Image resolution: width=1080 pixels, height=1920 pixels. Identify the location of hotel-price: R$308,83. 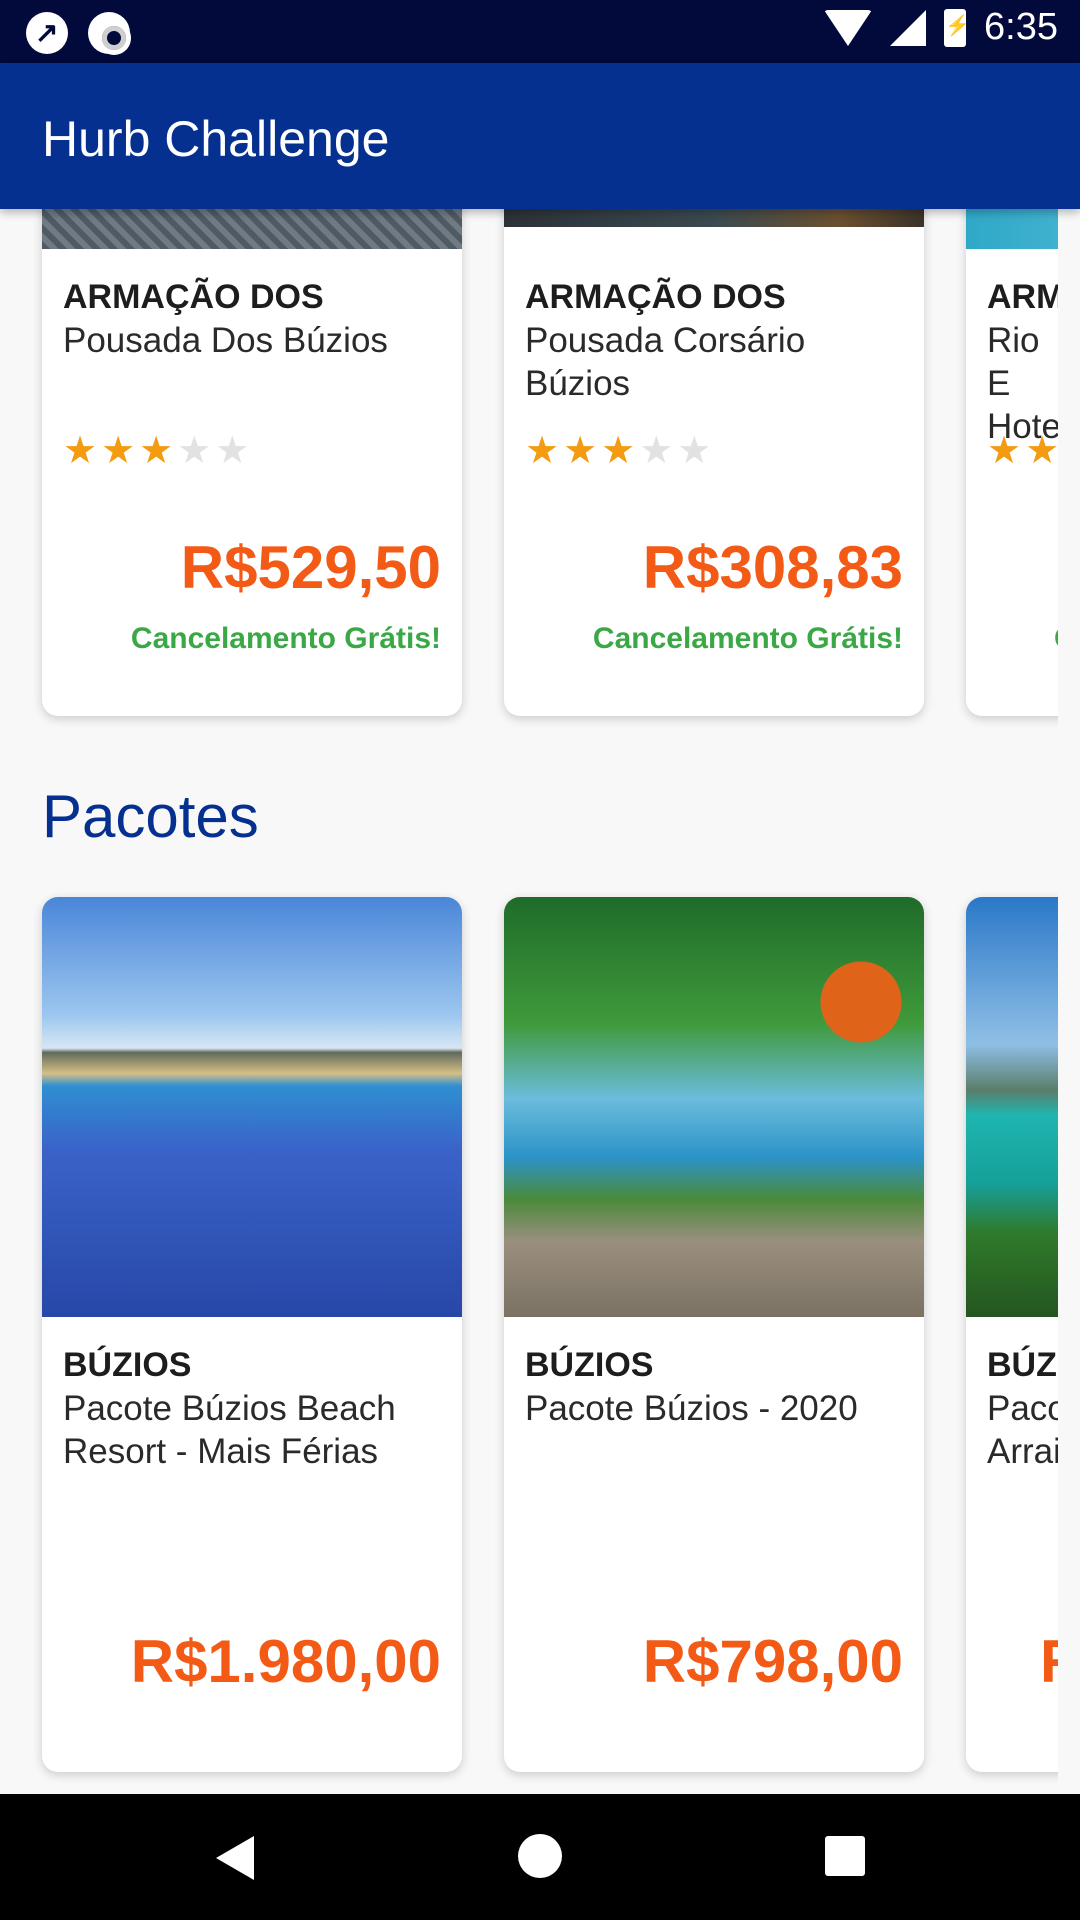
(772, 567).